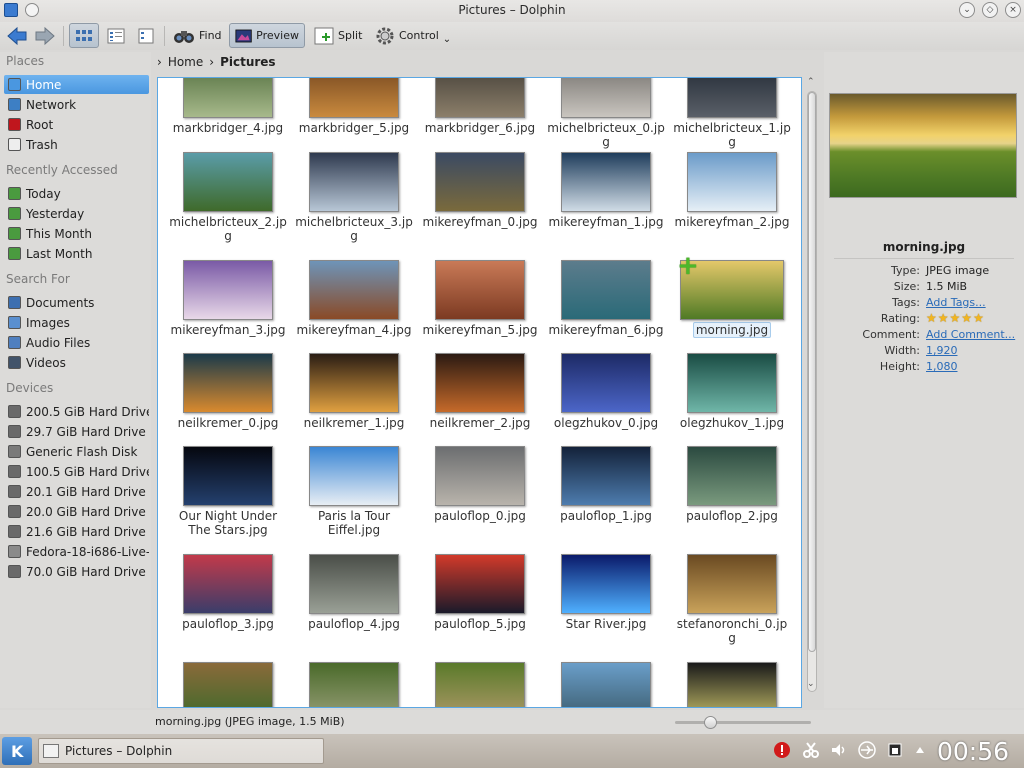 The width and height of the screenshot is (1024, 768). Describe the element at coordinates (732, 391) in the screenshot. I see `file-item: olegzhukov_1.jpg` at that location.